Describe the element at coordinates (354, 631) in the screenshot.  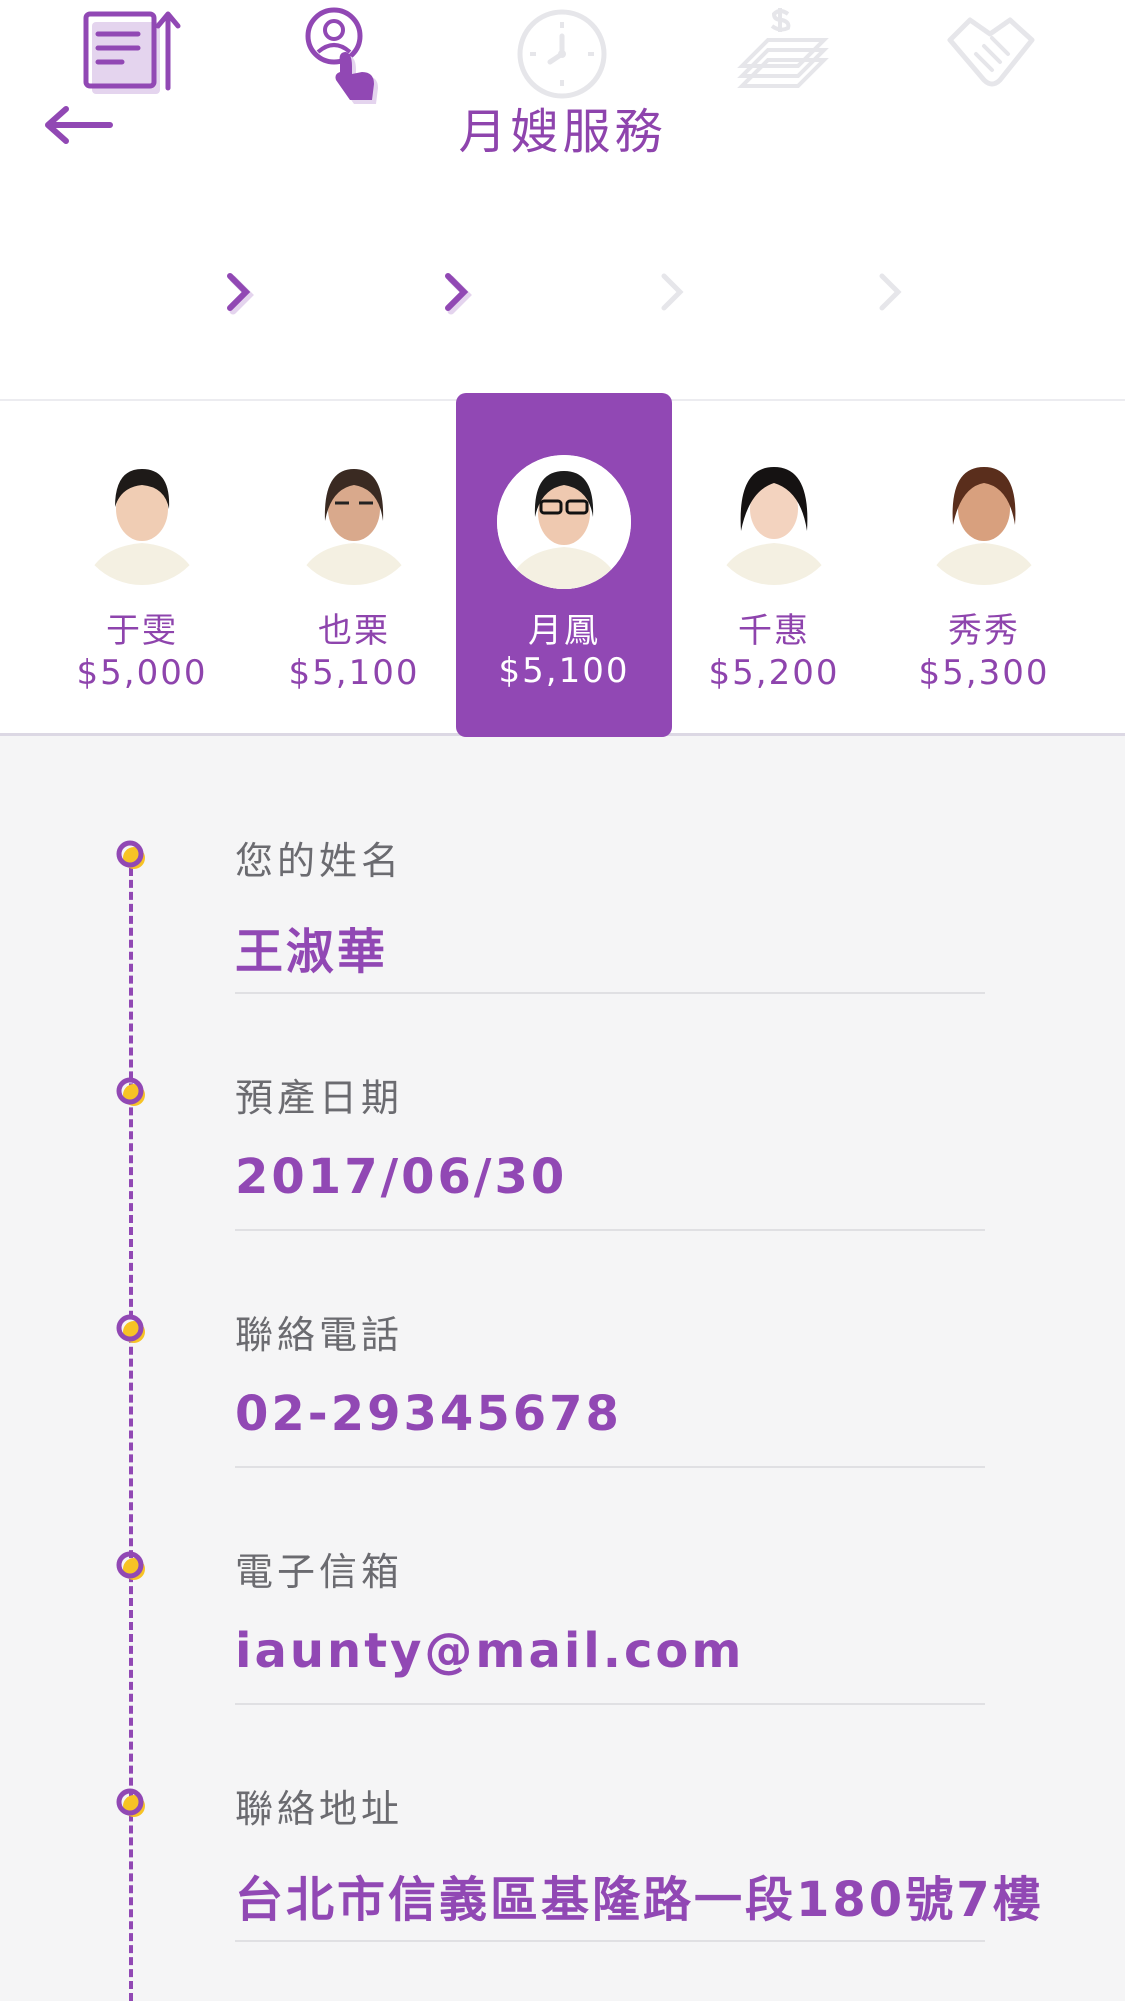
I see `aunty-name: 也栗` at that location.